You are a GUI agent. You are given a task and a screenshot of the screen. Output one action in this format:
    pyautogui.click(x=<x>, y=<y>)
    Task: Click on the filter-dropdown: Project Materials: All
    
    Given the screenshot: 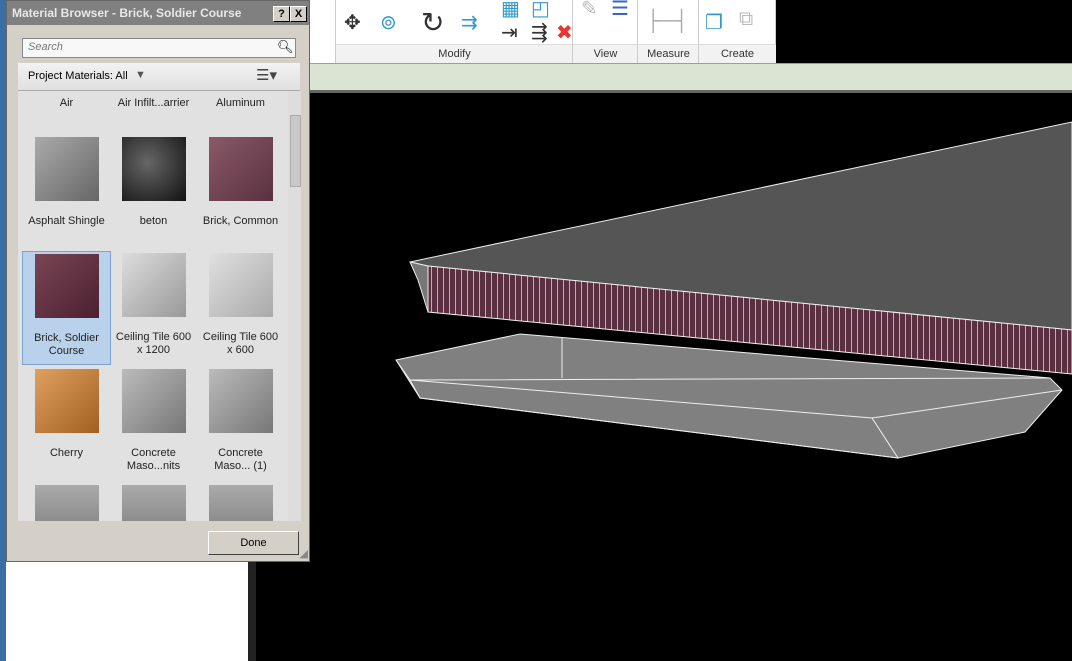 What is the action you would take?
    pyautogui.click(x=78, y=76)
    